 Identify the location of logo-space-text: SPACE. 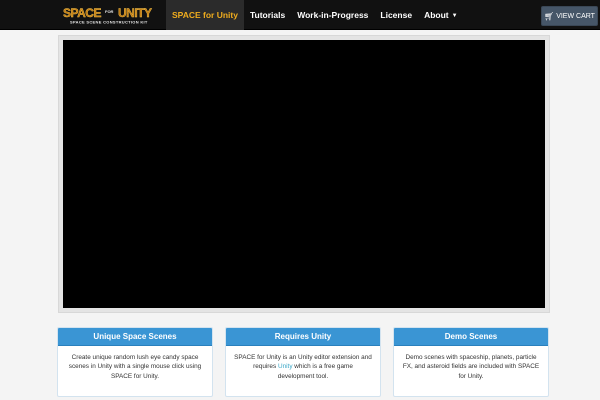
(82, 13).